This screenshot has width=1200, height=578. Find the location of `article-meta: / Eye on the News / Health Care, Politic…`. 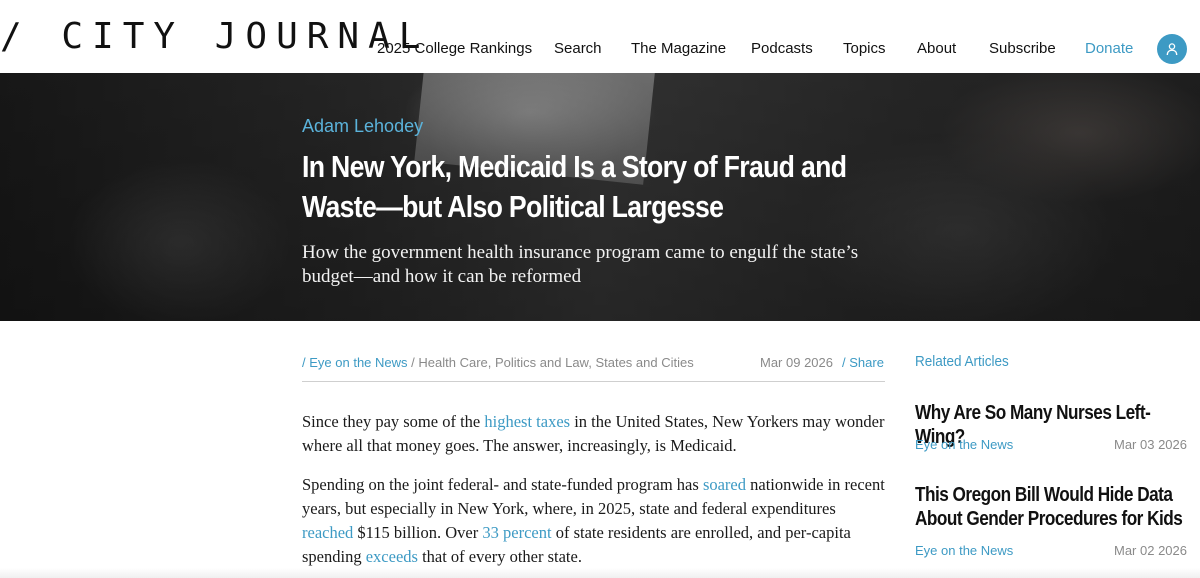

article-meta: / Eye on the News / Health Care, Politic… is located at coordinates (593, 367).